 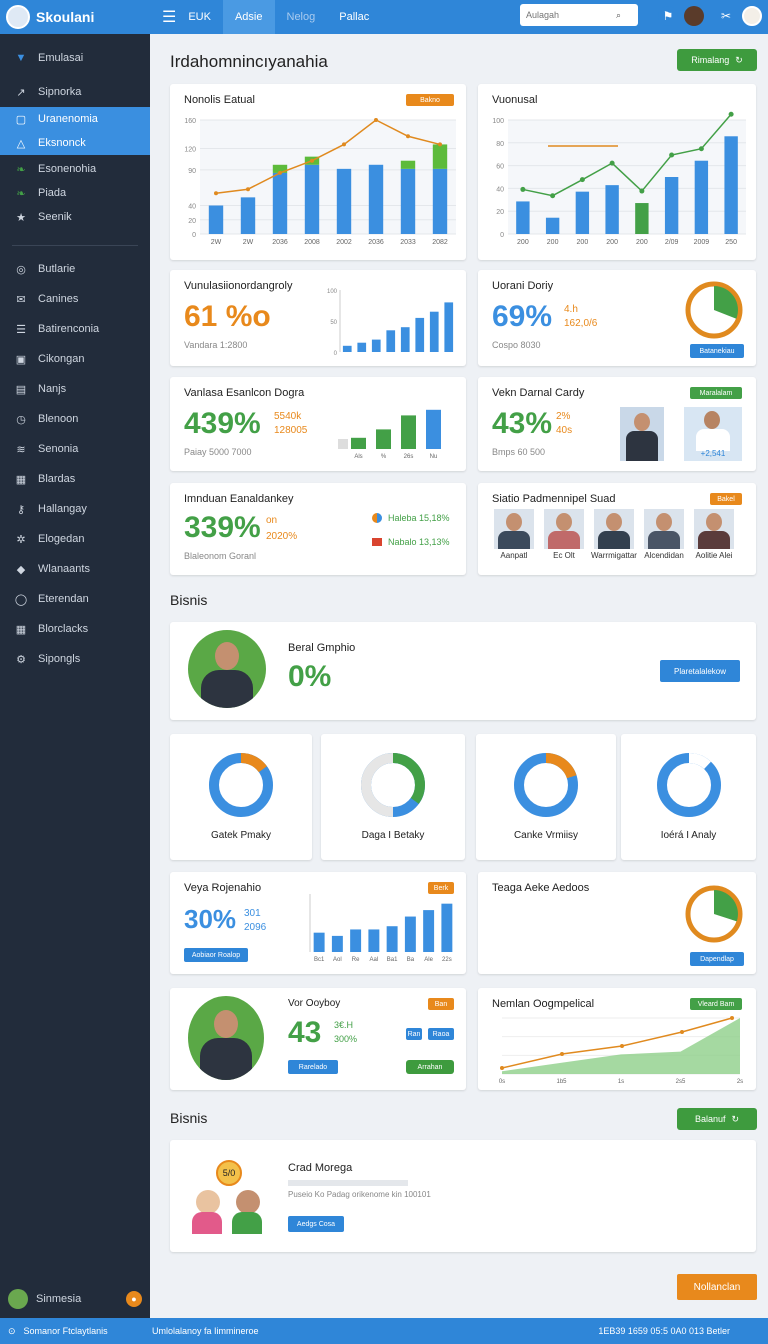 What do you see at coordinates (75, 217) in the screenshot?
I see `sidebar-item-7: ★ Seenik` at bounding box center [75, 217].